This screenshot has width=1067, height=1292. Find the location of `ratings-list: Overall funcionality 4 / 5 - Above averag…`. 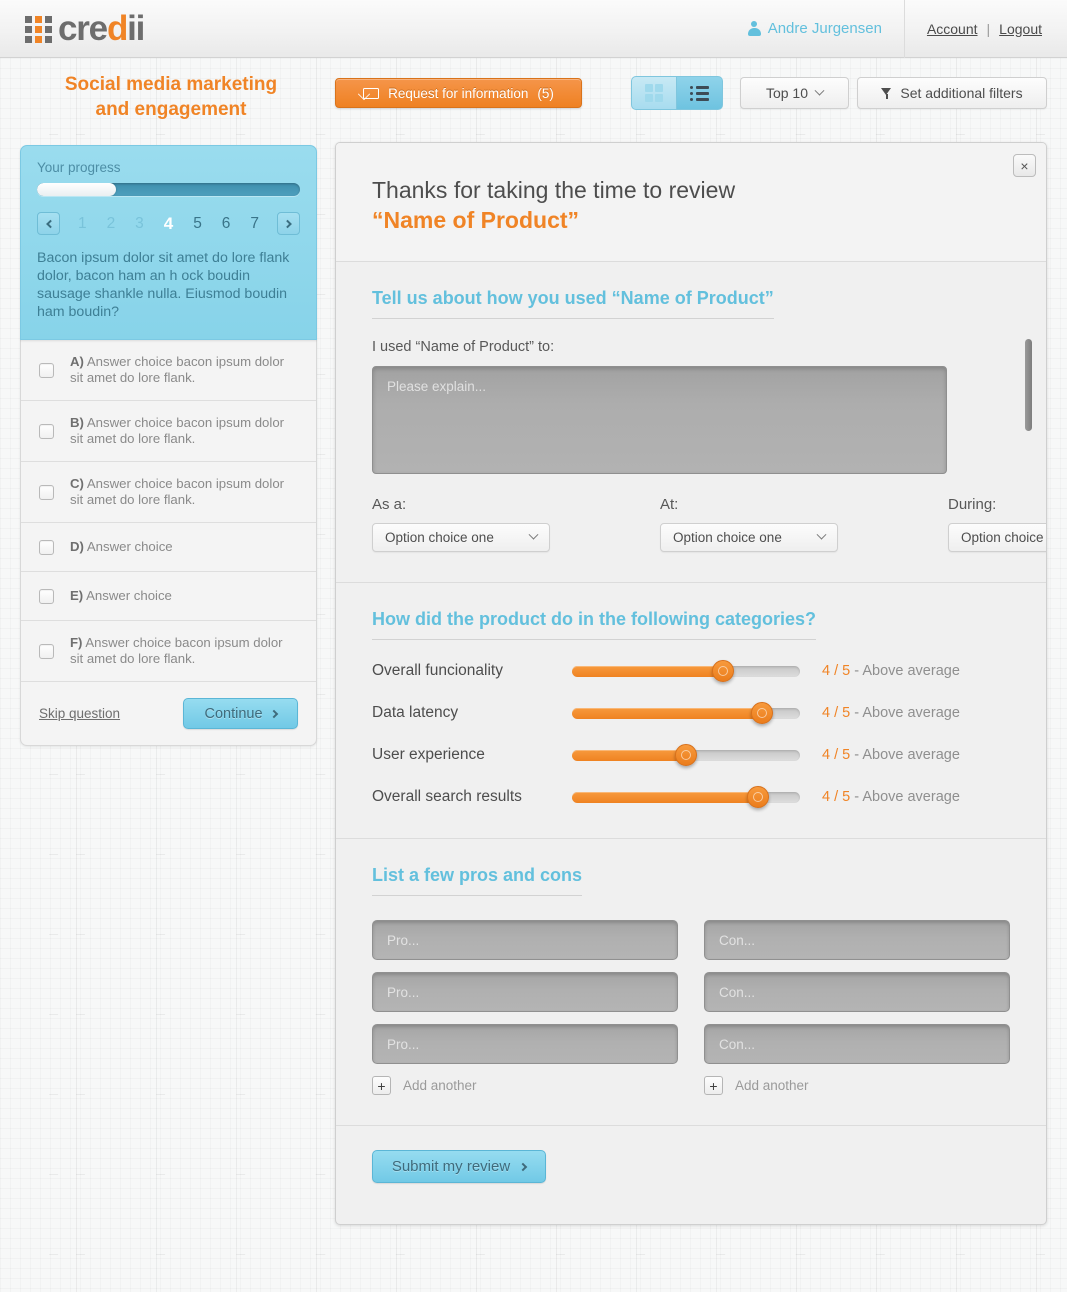

ratings-list: Overall funcionality 4 / 5 - Above averag… is located at coordinates (691, 734).